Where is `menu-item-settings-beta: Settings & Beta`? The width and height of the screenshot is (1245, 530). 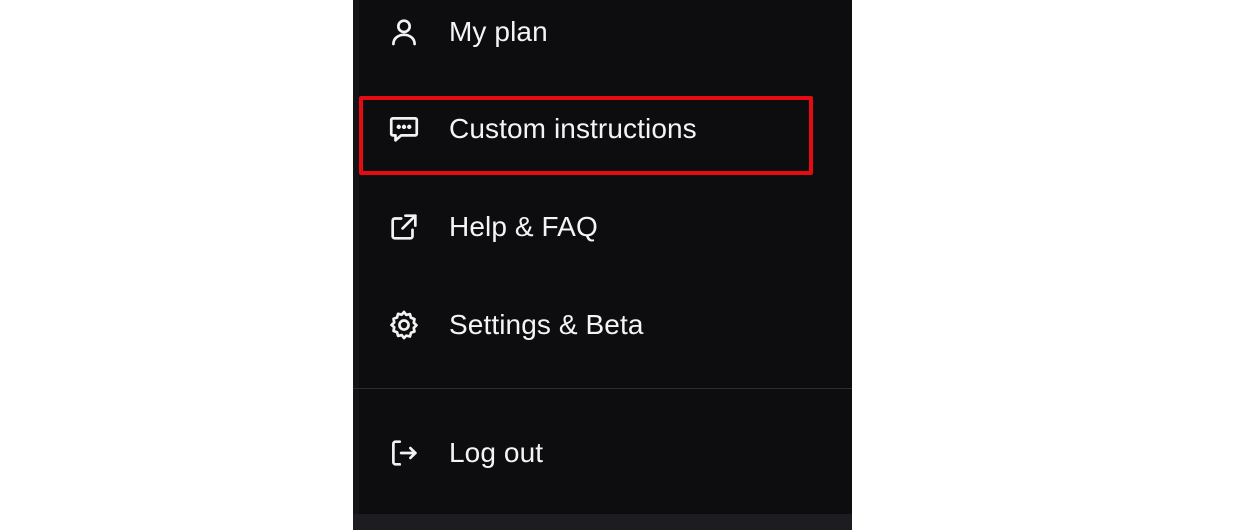
menu-item-settings-beta: Settings & Beta is located at coordinates (602, 325).